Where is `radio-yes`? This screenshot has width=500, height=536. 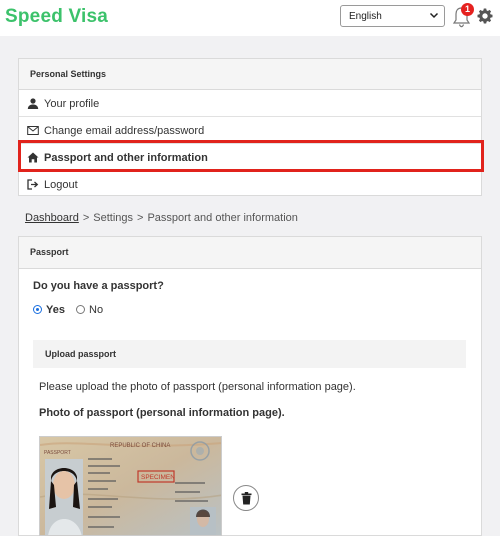
radio-yes is located at coordinates (37, 309).